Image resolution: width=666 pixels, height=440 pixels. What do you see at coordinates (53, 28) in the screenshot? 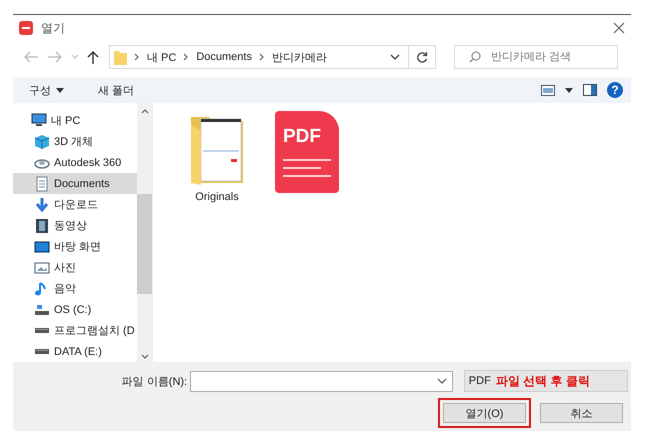
I see `window-title: 열기` at bounding box center [53, 28].